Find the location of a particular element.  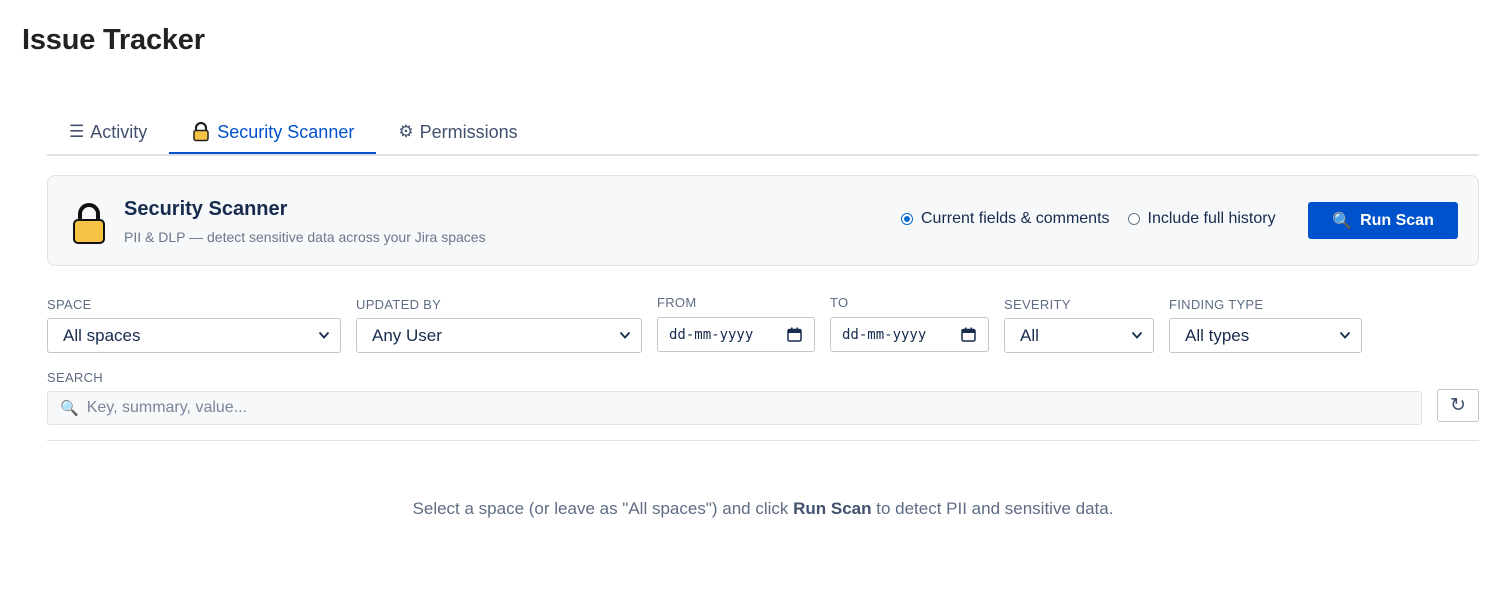

finding-type-value: All types is located at coordinates (1217, 335).